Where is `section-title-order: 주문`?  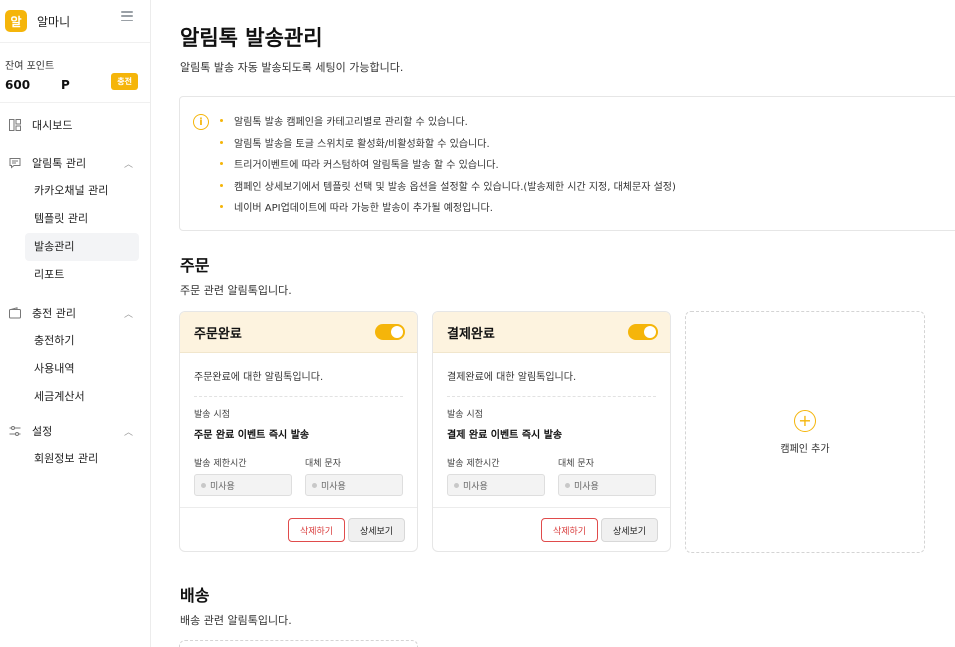 section-title-order: 주문 is located at coordinates (195, 265).